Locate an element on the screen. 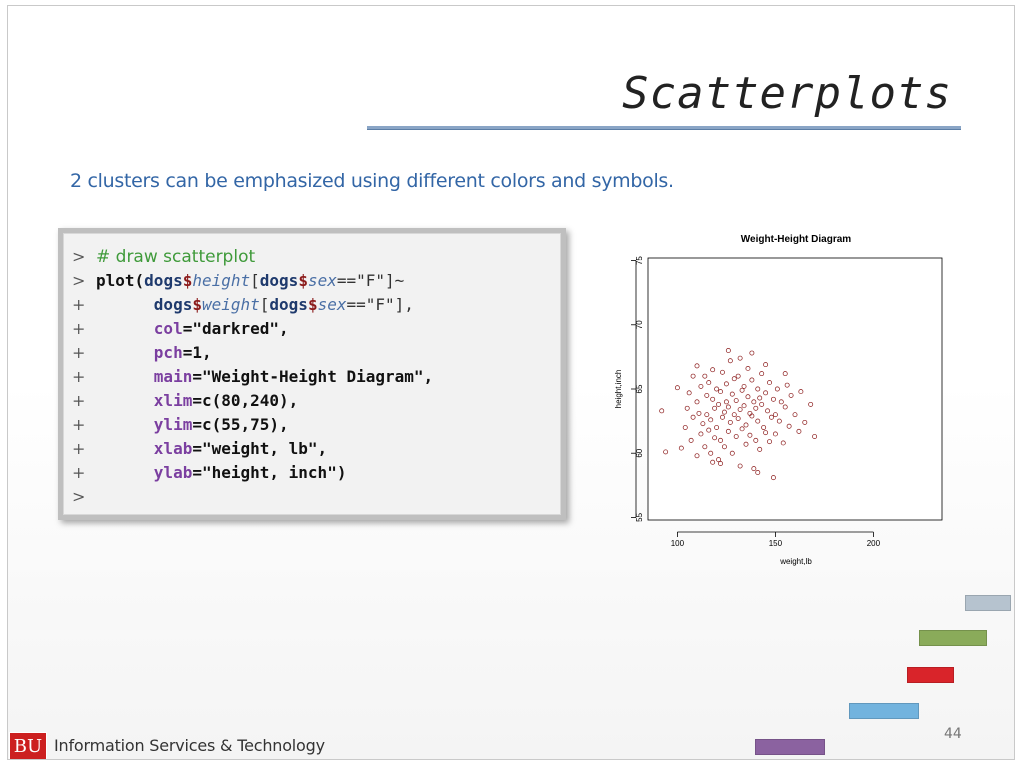  code-line-arg: + ylab="height, inch") is located at coordinates (209, 473).